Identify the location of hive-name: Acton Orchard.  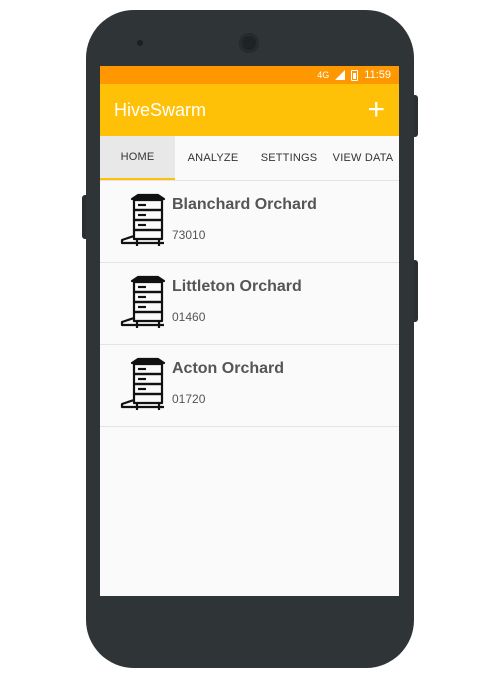
(228, 368).